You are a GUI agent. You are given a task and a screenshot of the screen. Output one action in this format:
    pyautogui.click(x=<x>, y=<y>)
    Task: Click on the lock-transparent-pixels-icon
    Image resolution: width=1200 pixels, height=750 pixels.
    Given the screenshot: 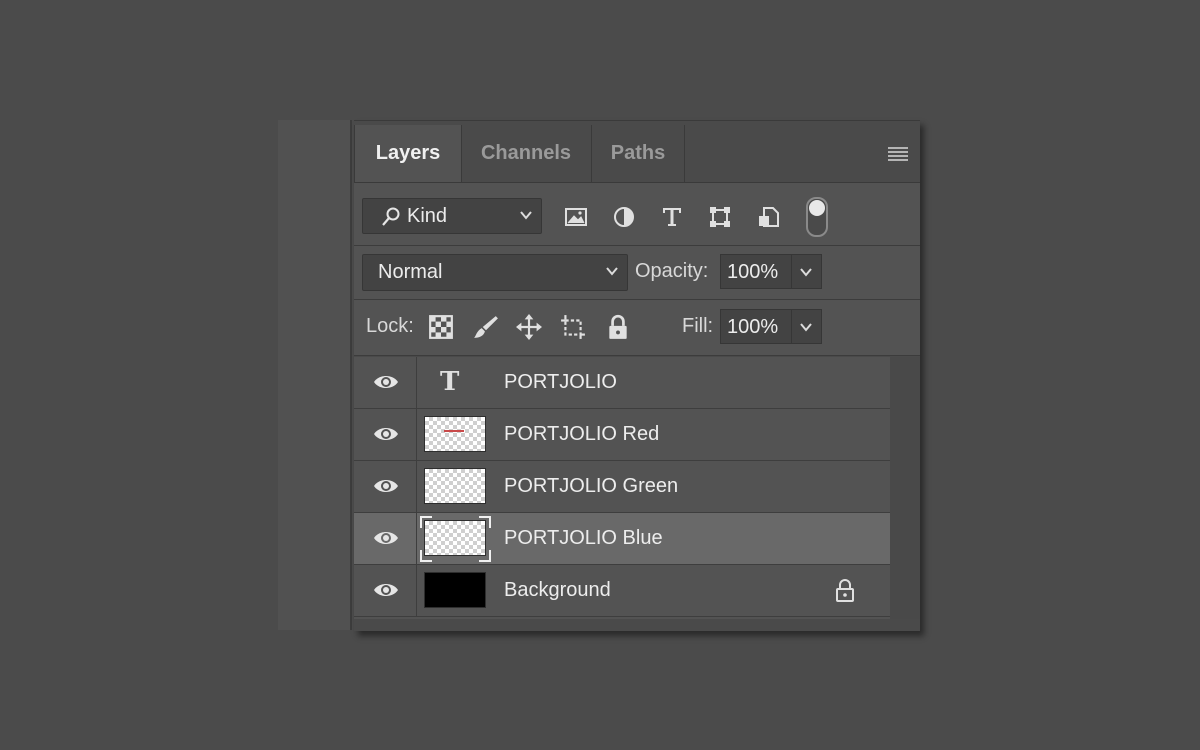 What is the action you would take?
    pyautogui.click(x=441, y=327)
    